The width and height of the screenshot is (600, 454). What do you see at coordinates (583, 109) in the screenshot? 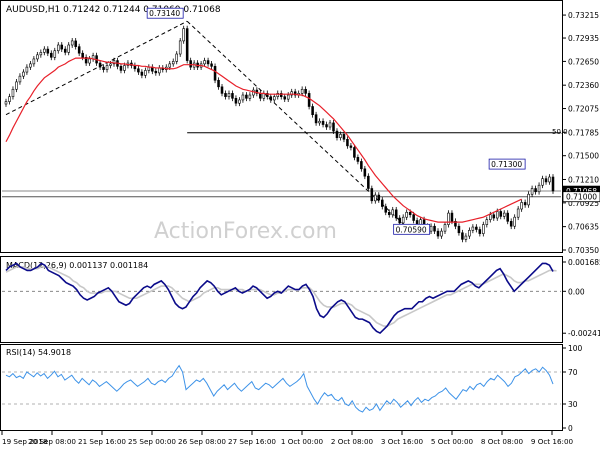
I see `price-ytick-label: 0.72075` at bounding box center [583, 109].